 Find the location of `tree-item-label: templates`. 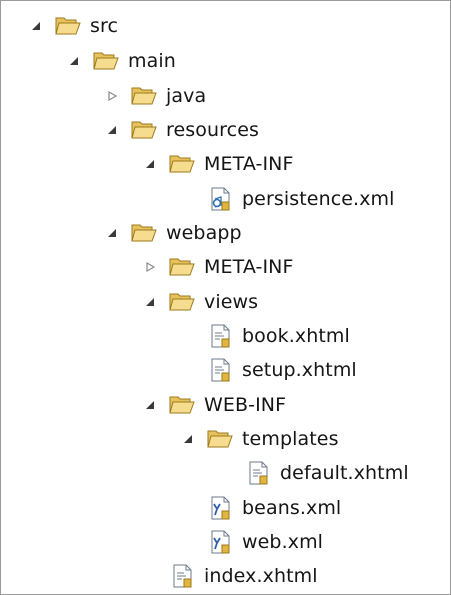

tree-item-label: templates is located at coordinates (290, 439).